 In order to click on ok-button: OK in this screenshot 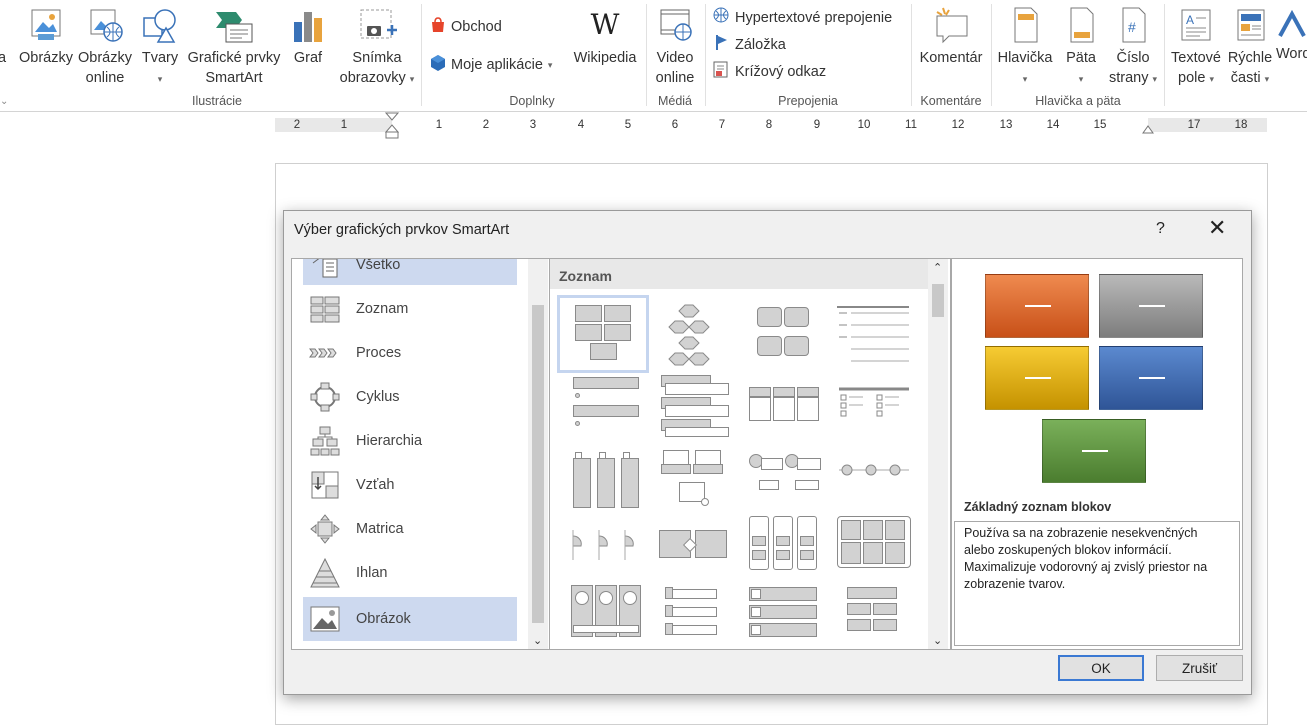, I will do `click(1101, 668)`.